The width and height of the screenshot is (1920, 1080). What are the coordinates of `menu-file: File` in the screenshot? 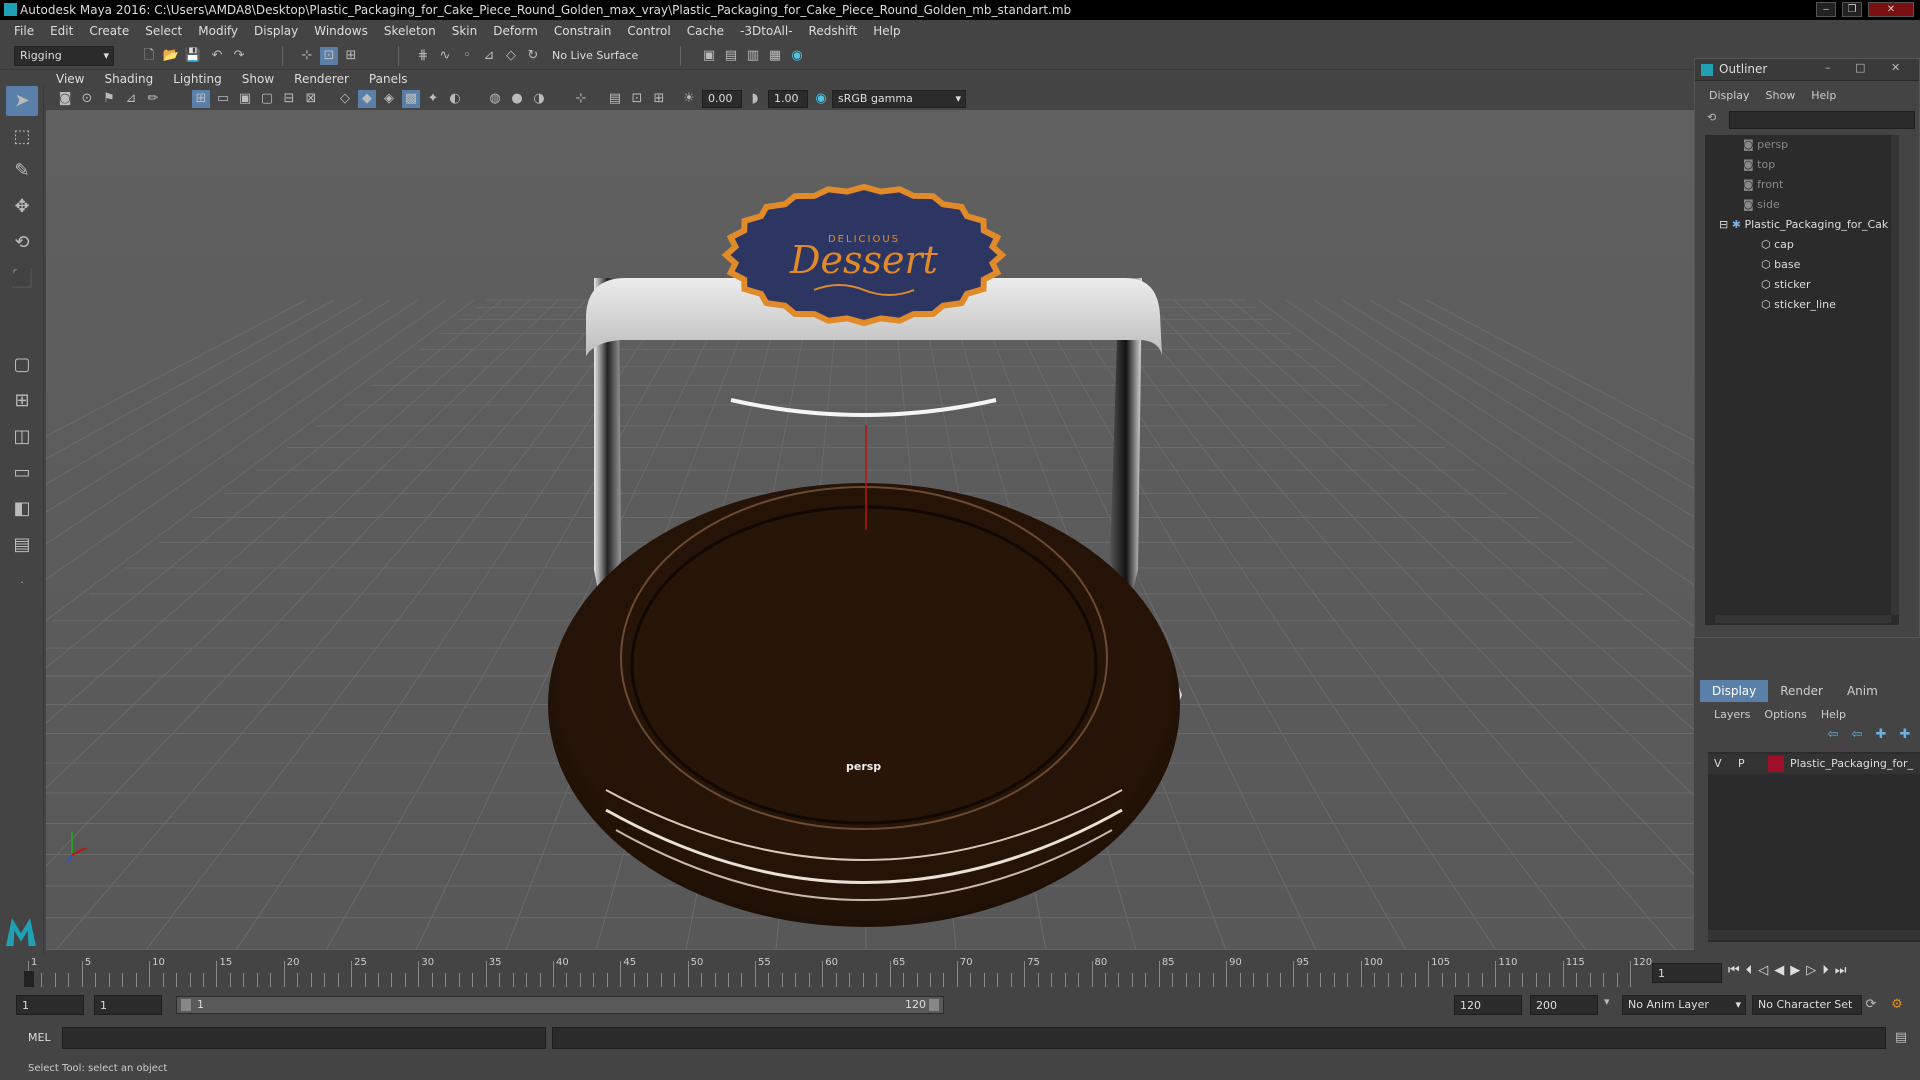 It's located at (24, 31).